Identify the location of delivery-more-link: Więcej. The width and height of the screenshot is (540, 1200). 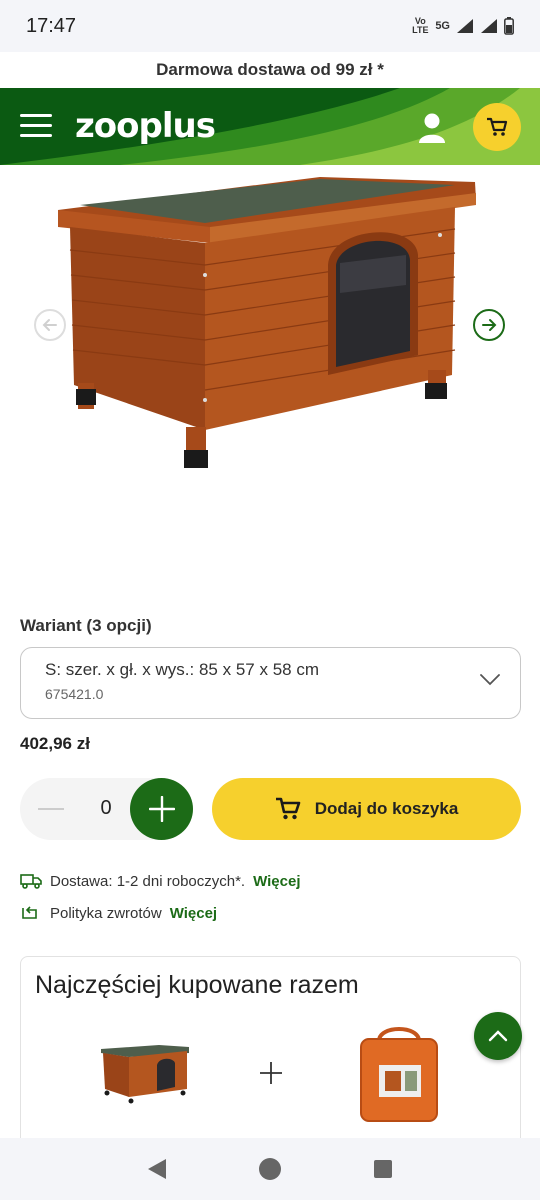
(276, 881).